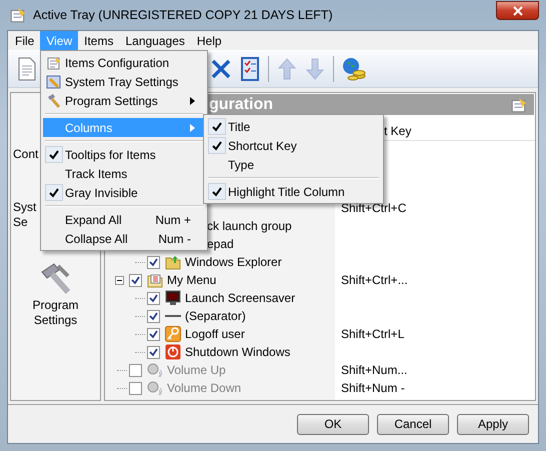  What do you see at coordinates (191, 280) in the screenshot?
I see `tree-item-label: My Menu` at bounding box center [191, 280].